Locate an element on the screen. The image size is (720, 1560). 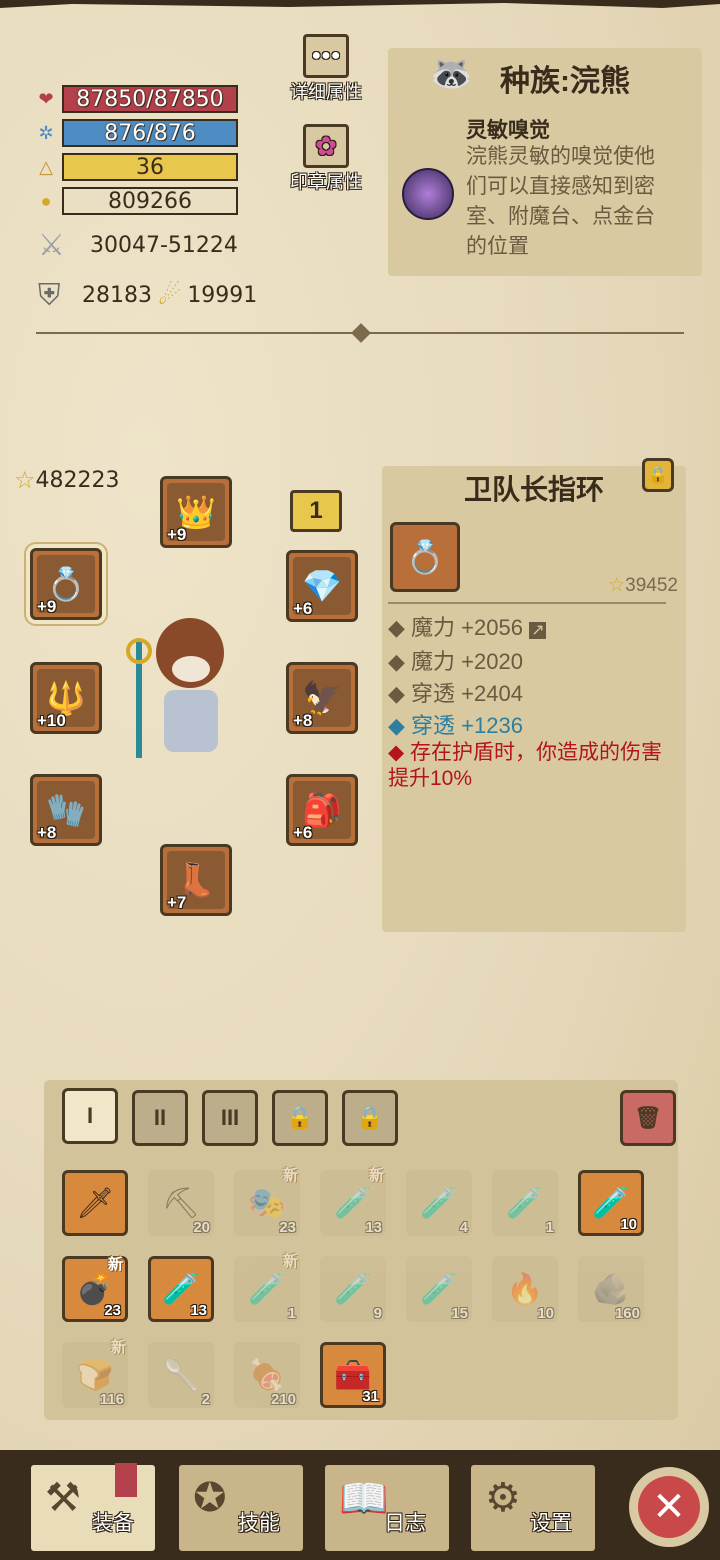
pickaxe-icon: ⛏ is located at coordinates (181, 1203).